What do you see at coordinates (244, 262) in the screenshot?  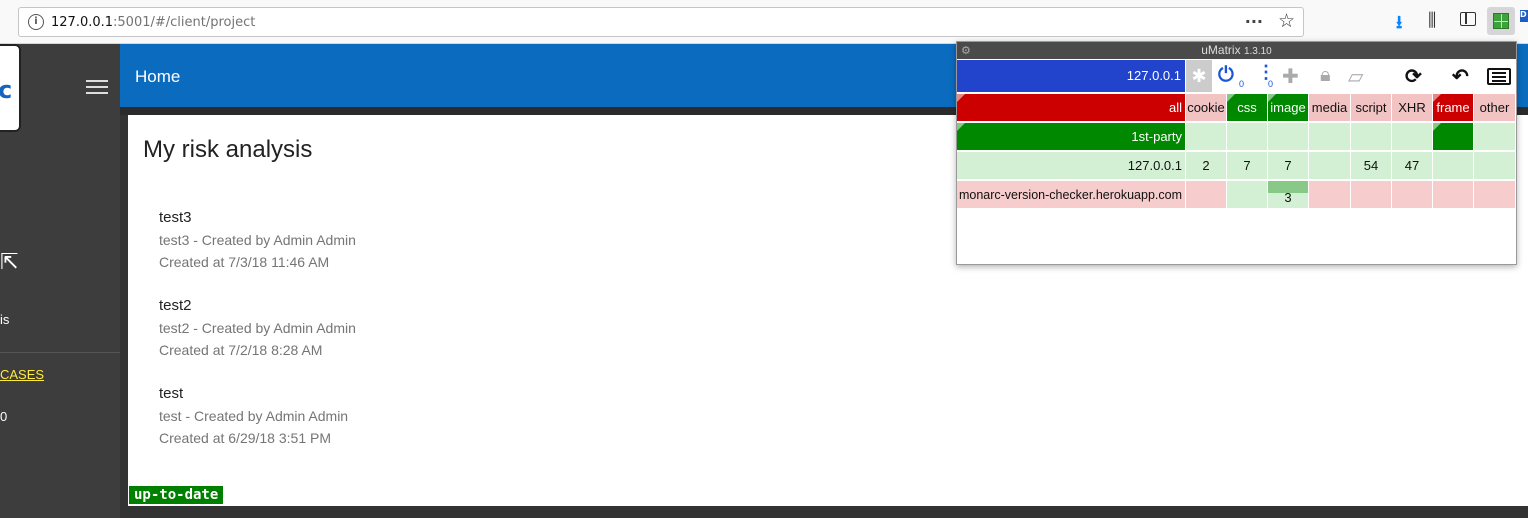 I see `analysis-created-date: Created at 7/3/18 11:46 AM` at bounding box center [244, 262].